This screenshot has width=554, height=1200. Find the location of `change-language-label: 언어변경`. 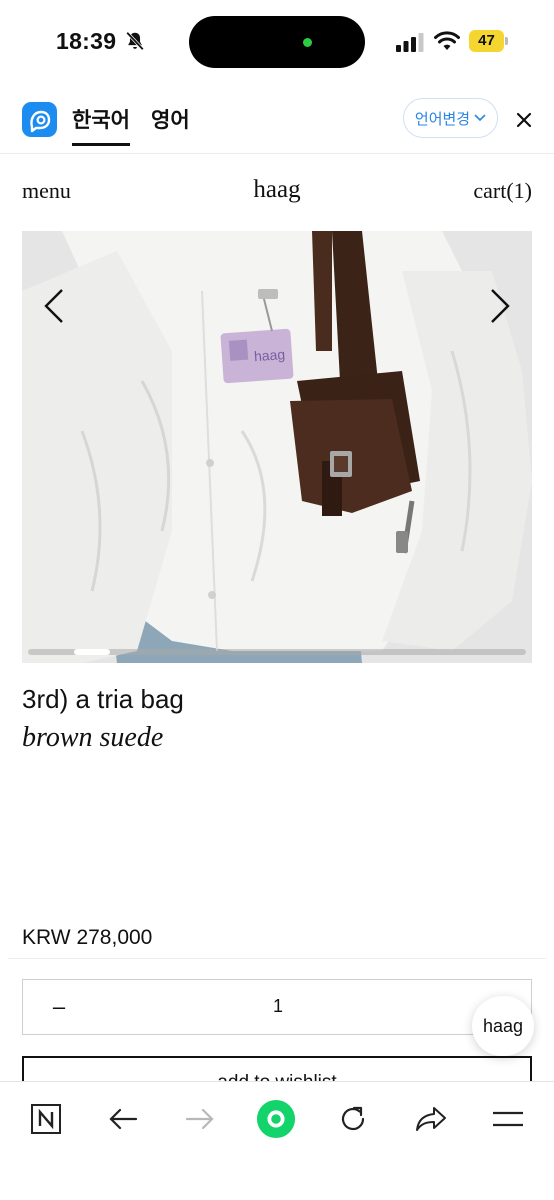

change-language-label: 언어변경 is located at coordinates (442, 119).